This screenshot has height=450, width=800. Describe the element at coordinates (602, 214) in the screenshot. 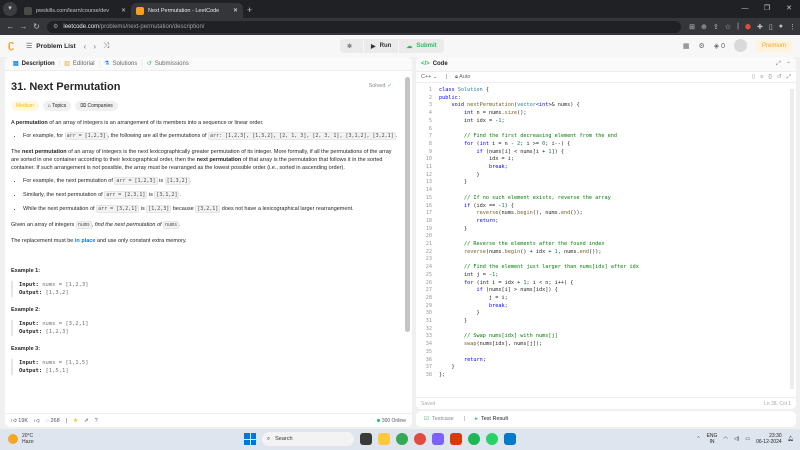

I see `code-line: 17 reverse(nums.begin(), nums.end());` at that location.